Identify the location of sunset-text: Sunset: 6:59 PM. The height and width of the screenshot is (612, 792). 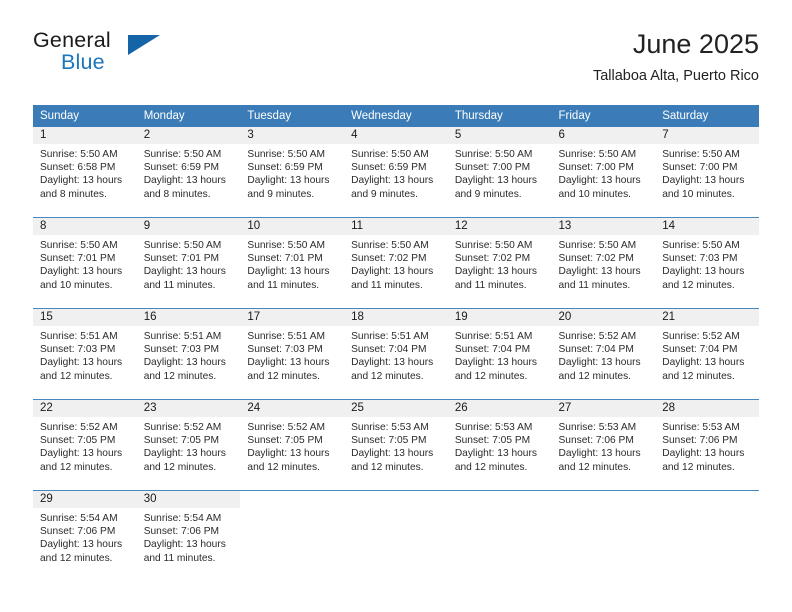
(181, 168).